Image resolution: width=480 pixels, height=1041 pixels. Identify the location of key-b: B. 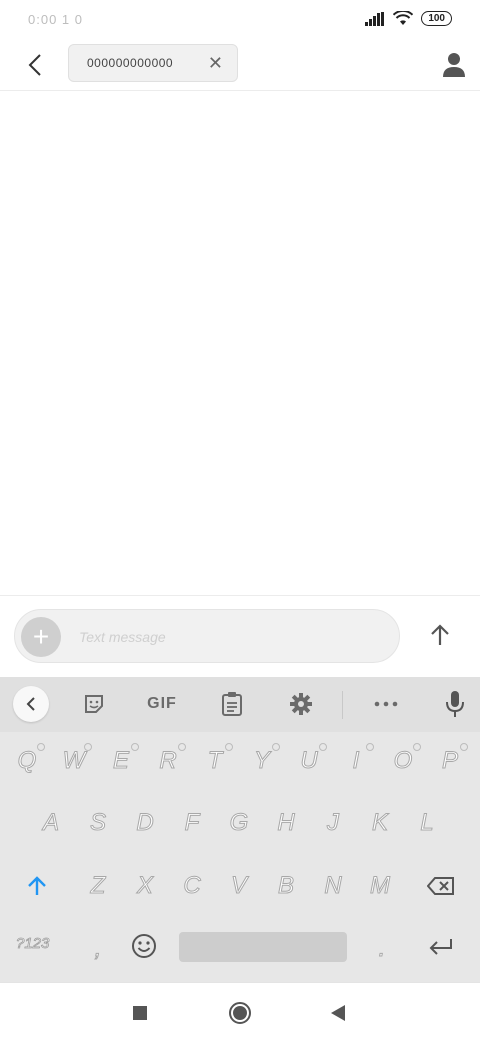
(286, 886).